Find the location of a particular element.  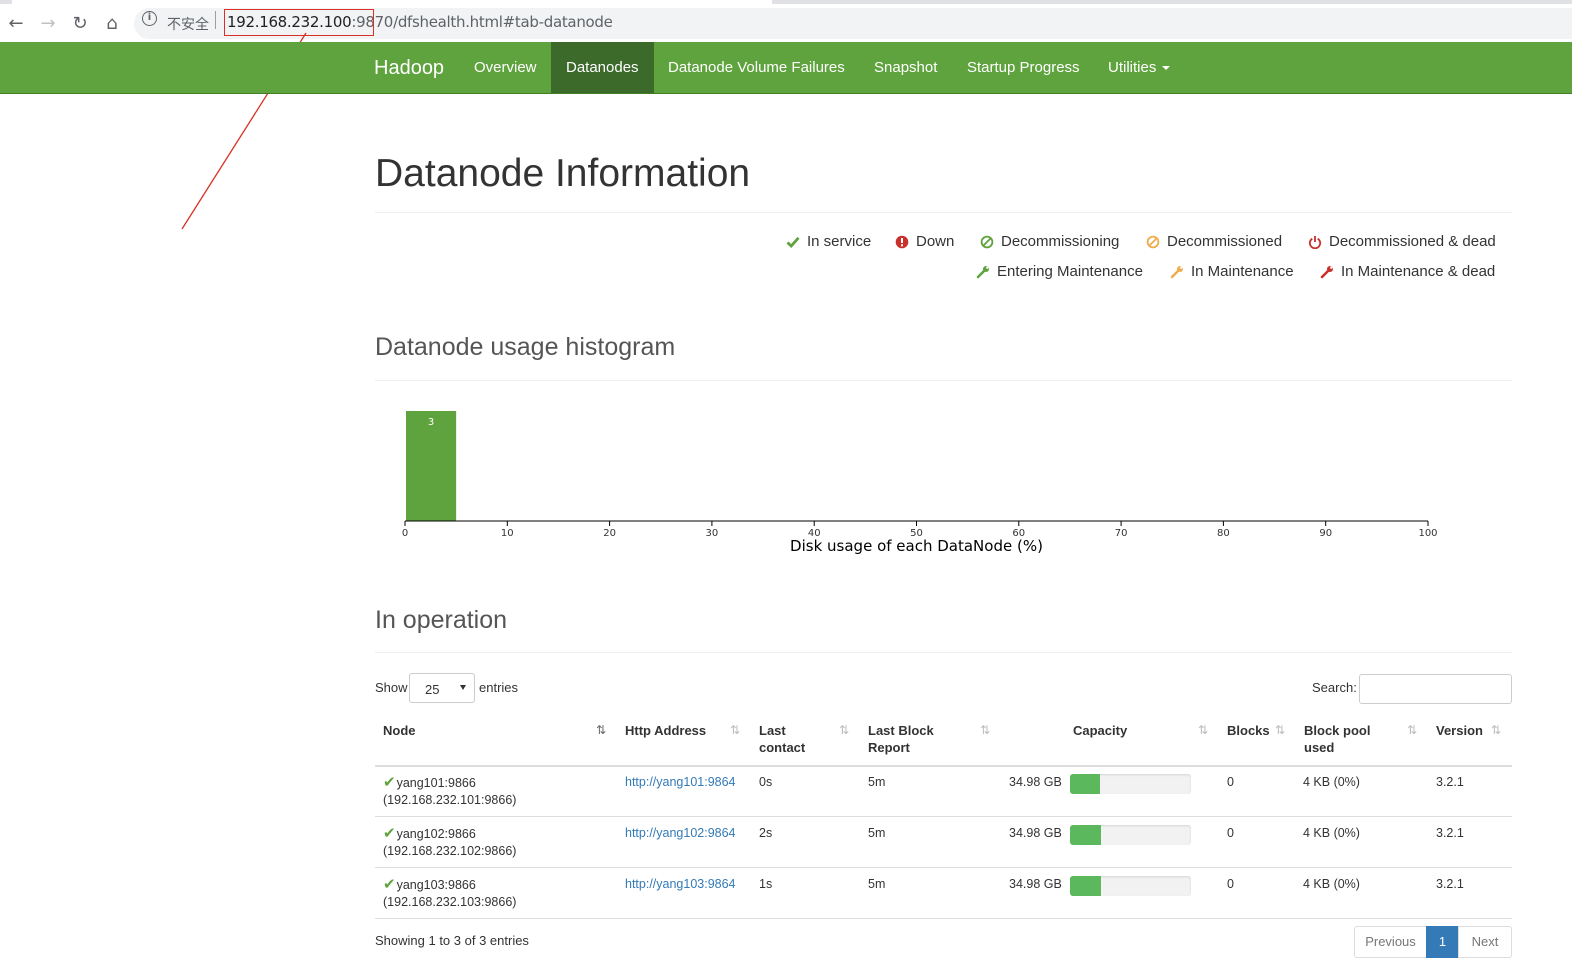

col-node: Node is located at coordinates (399, 730).